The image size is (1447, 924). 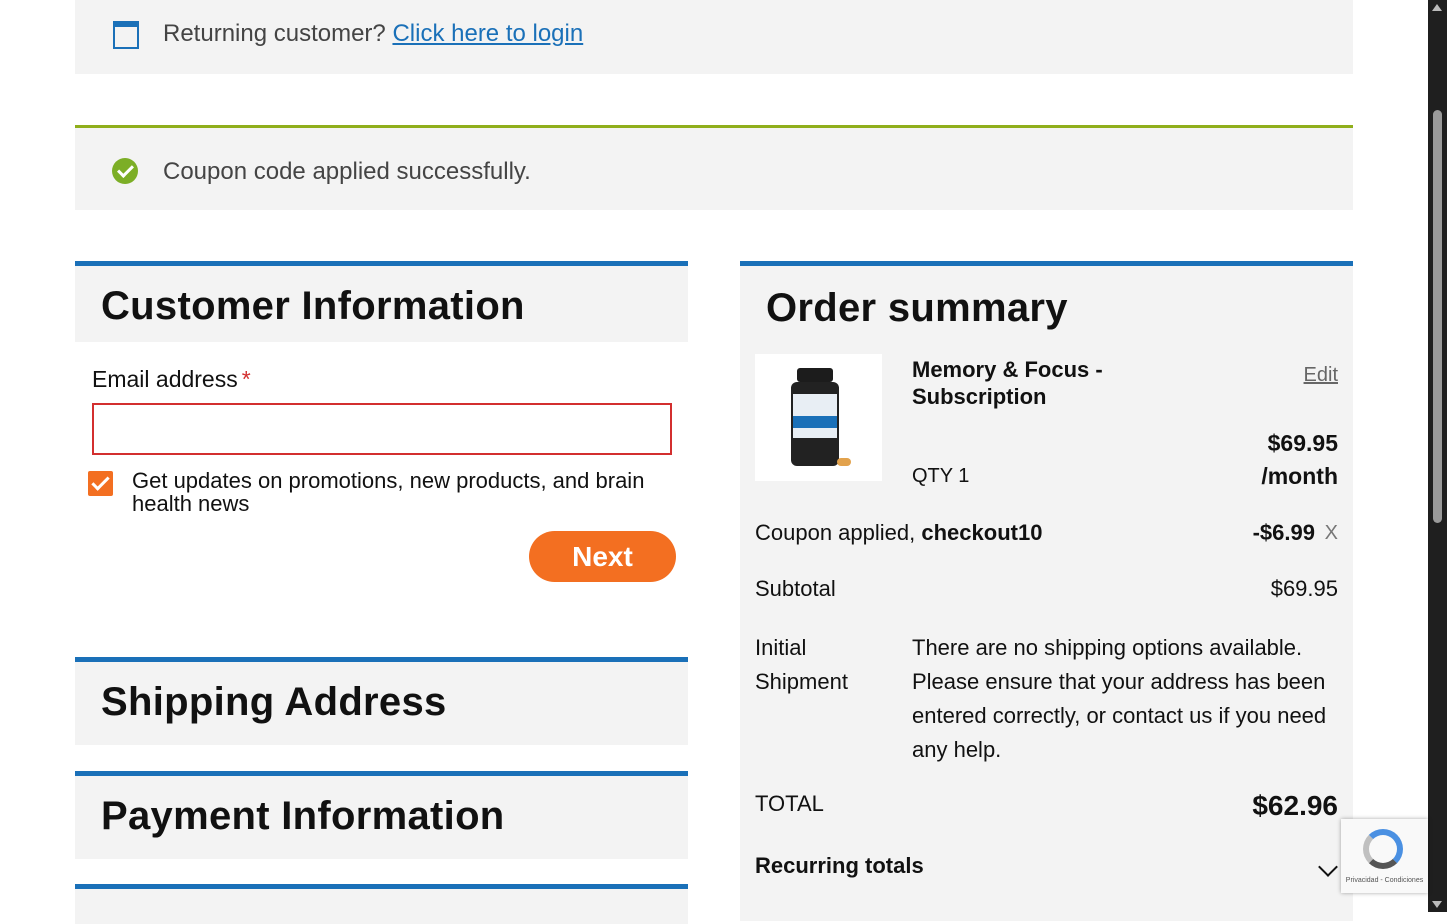 I want to click on shipping-address-panel: Shipping Address, so click(x=381, y=701).